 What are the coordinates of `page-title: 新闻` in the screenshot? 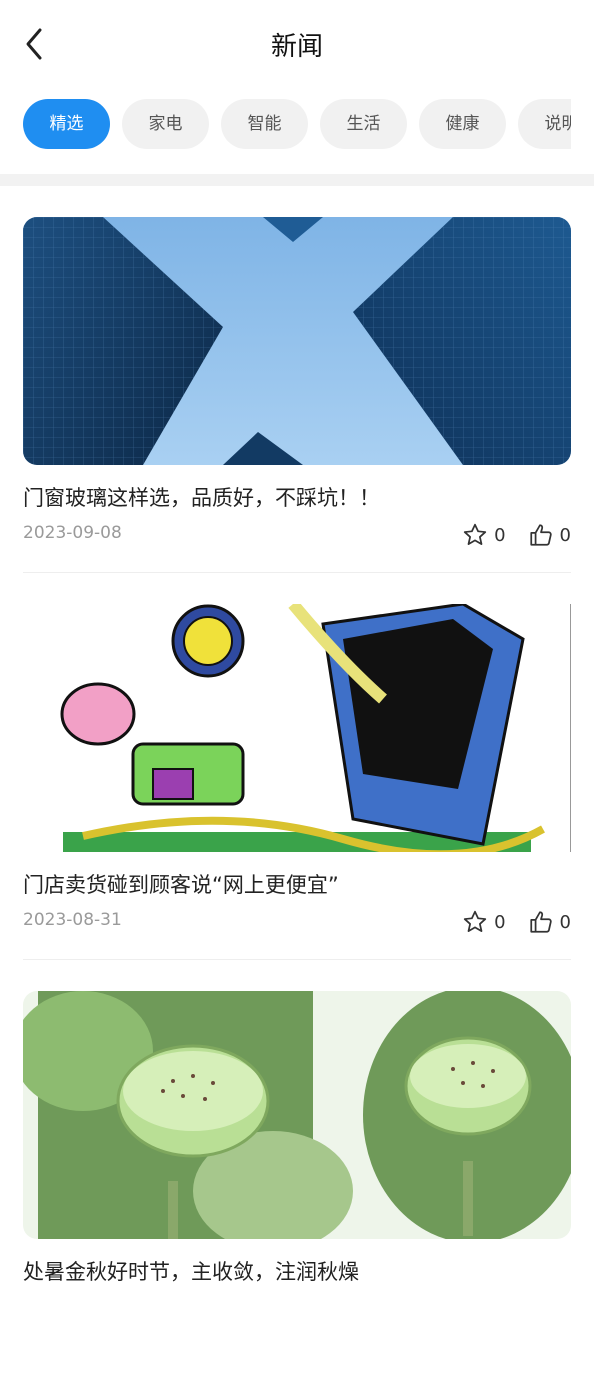 It's located at (296, 47).